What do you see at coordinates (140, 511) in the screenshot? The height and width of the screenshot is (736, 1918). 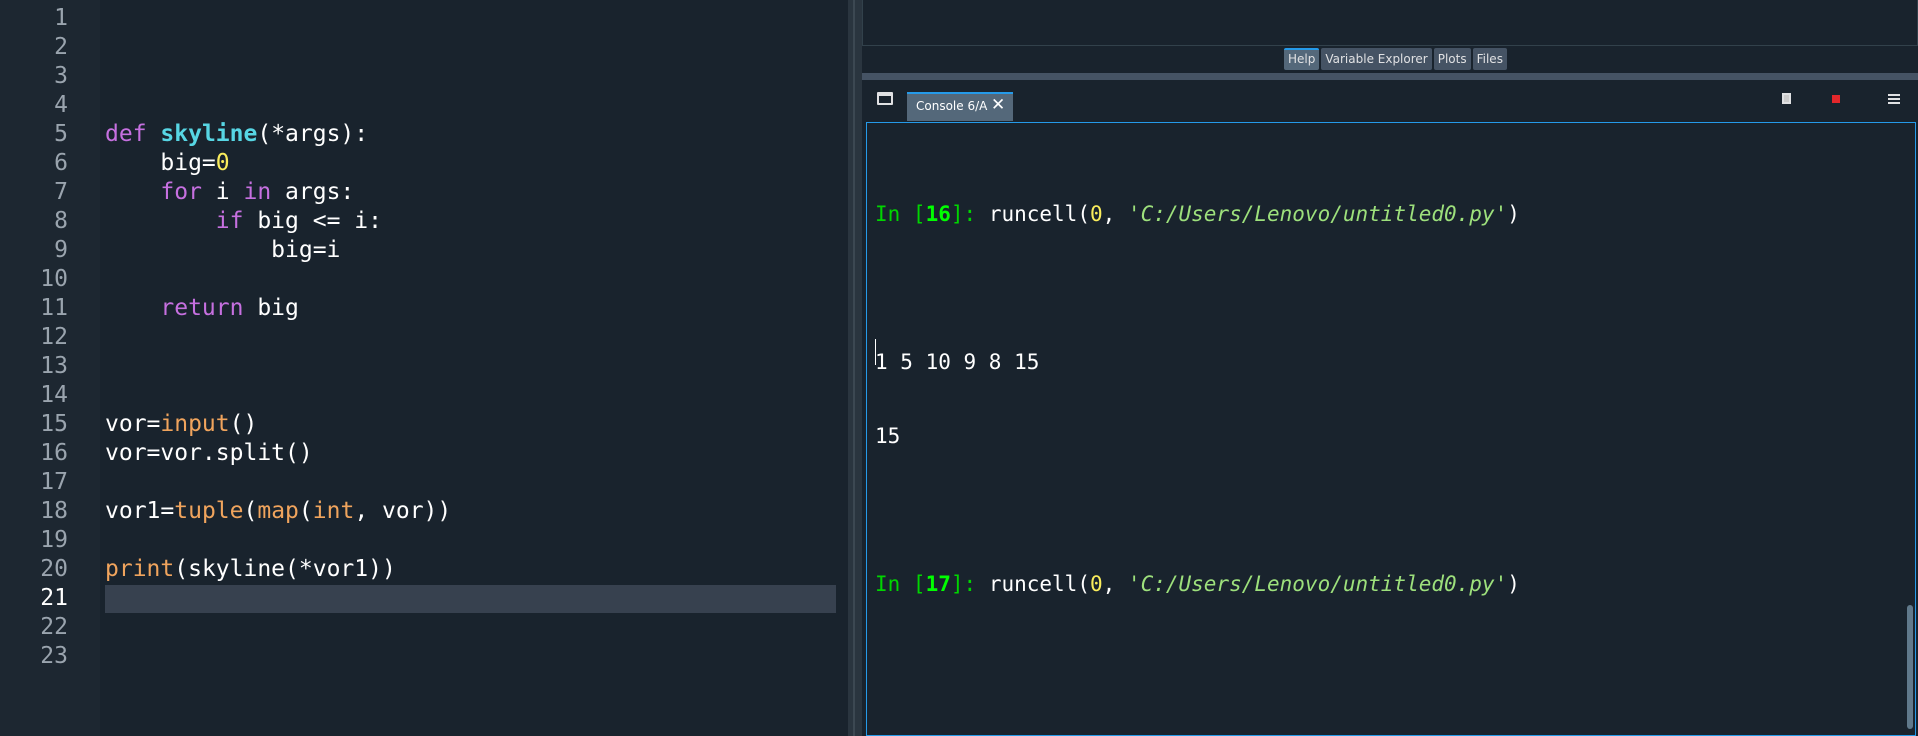 I see `code-token: vor1=` at bounding box center [140, 511].